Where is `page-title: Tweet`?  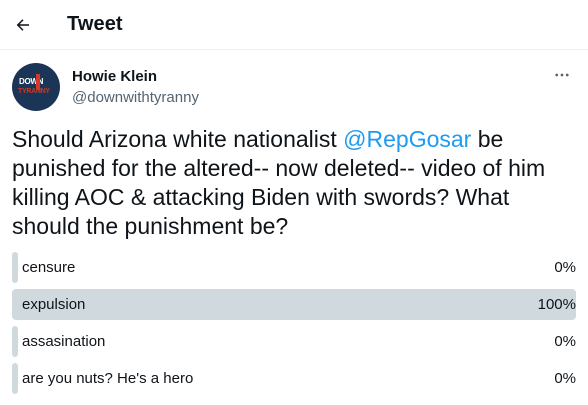
page-title: Tweet is located at coordinates (95, 24).